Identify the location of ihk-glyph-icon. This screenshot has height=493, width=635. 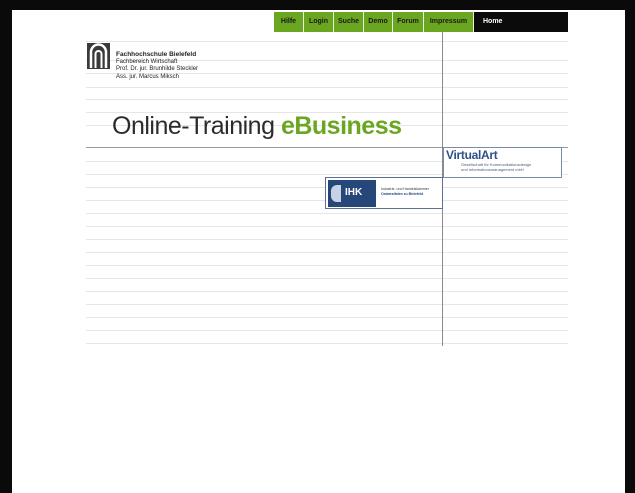
(336, 193).